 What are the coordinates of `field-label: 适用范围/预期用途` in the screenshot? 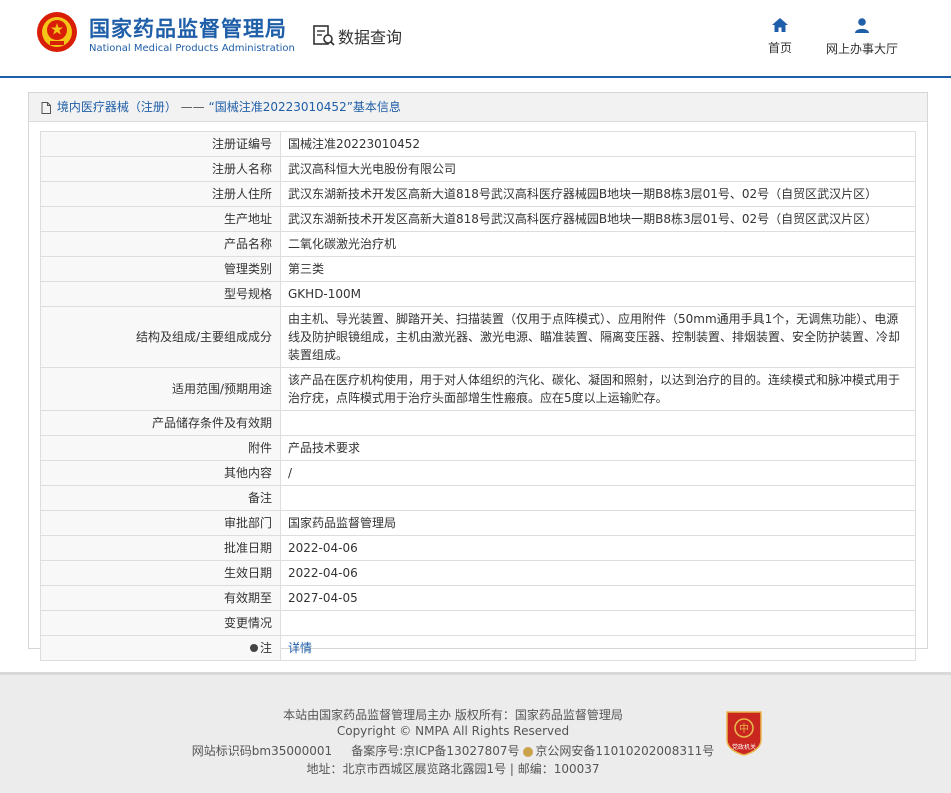 It's located at (160, 389).